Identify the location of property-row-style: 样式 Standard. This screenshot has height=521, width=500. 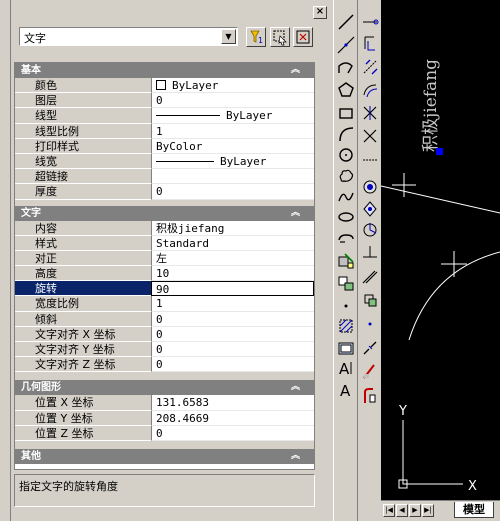
(164, 243).